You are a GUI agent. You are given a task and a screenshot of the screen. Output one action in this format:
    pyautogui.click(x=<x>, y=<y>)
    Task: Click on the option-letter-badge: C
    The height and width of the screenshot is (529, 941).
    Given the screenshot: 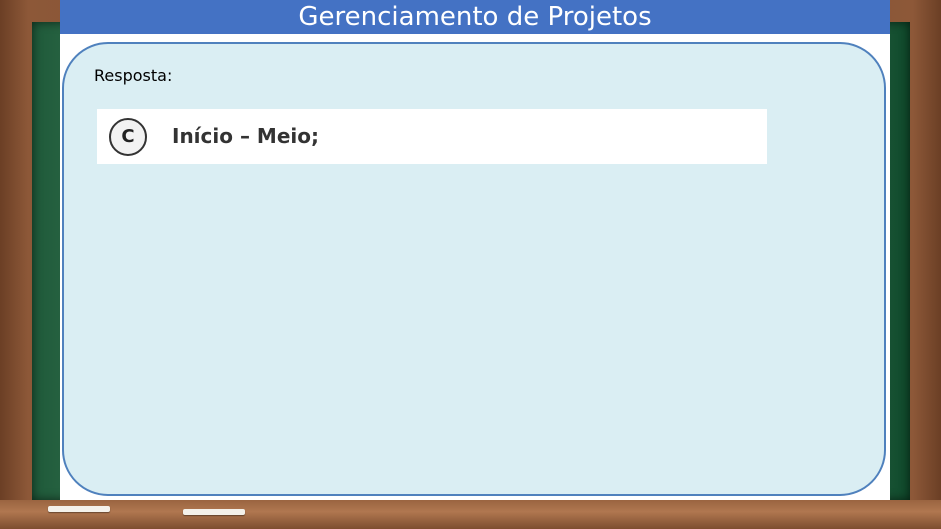 What is the action you would take?
    pyautogui.click(x=128, y=137)
    